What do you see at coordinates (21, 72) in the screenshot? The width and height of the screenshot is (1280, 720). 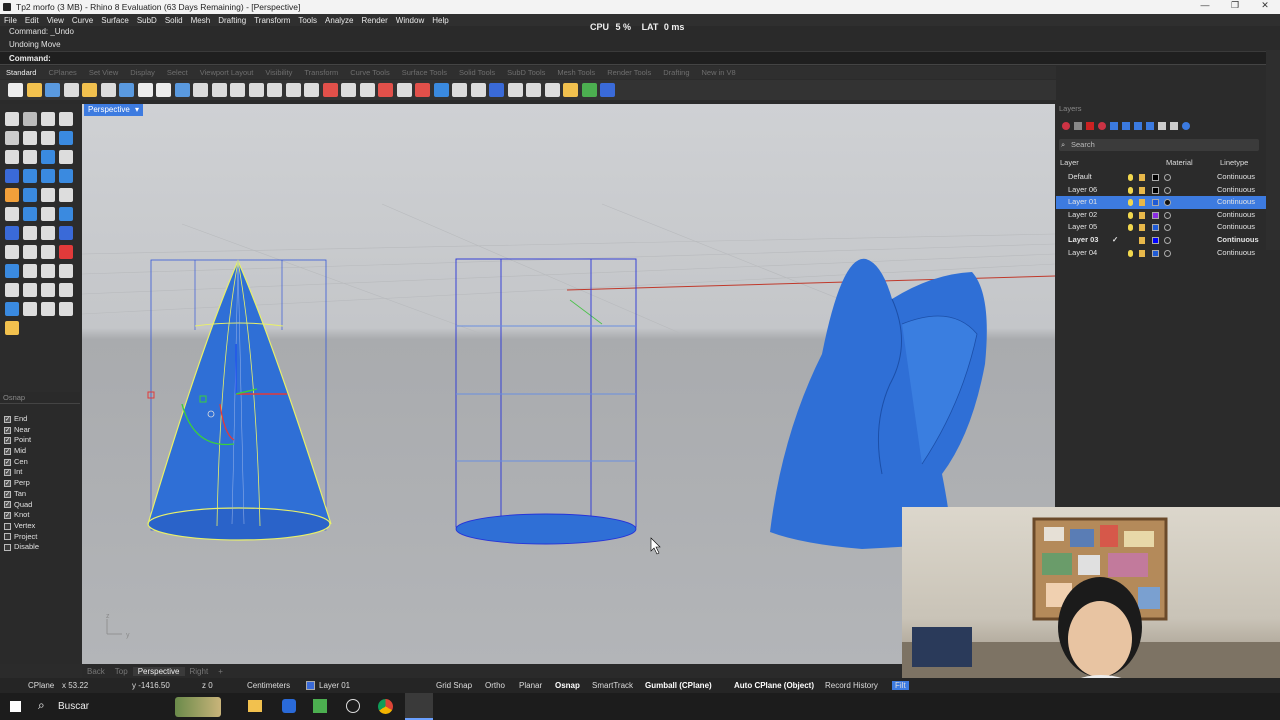 I see `toolbar-tab-standard: Standard` at bounding box center [21, 72].